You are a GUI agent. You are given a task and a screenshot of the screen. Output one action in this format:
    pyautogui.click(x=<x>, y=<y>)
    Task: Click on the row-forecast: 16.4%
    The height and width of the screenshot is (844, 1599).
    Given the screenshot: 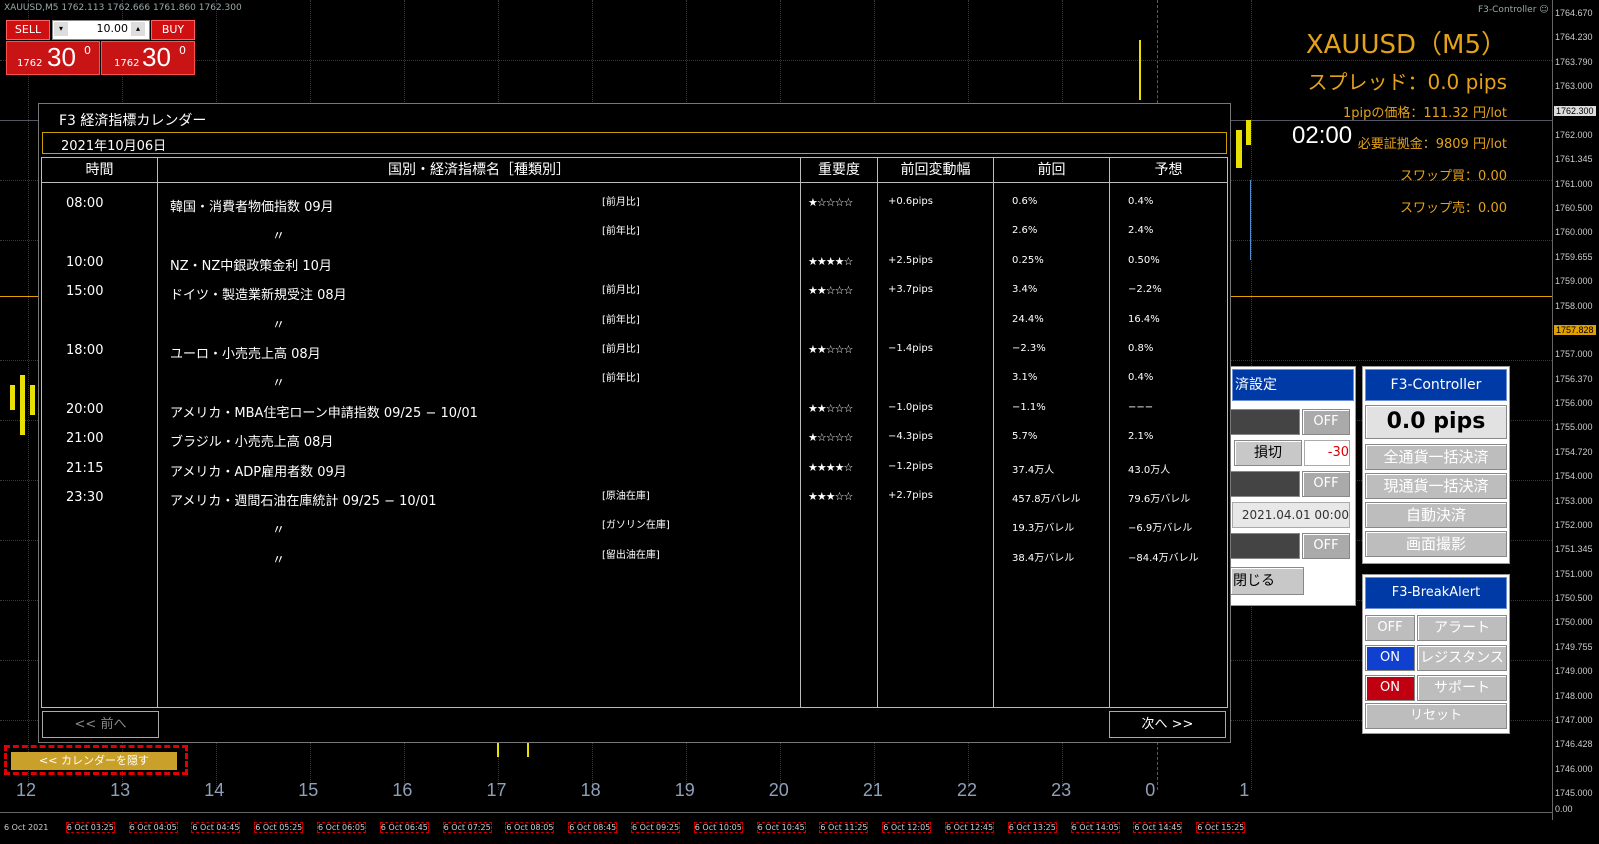 What is the action you would take?
    pyautogui.click(x=1144, y=319)
    